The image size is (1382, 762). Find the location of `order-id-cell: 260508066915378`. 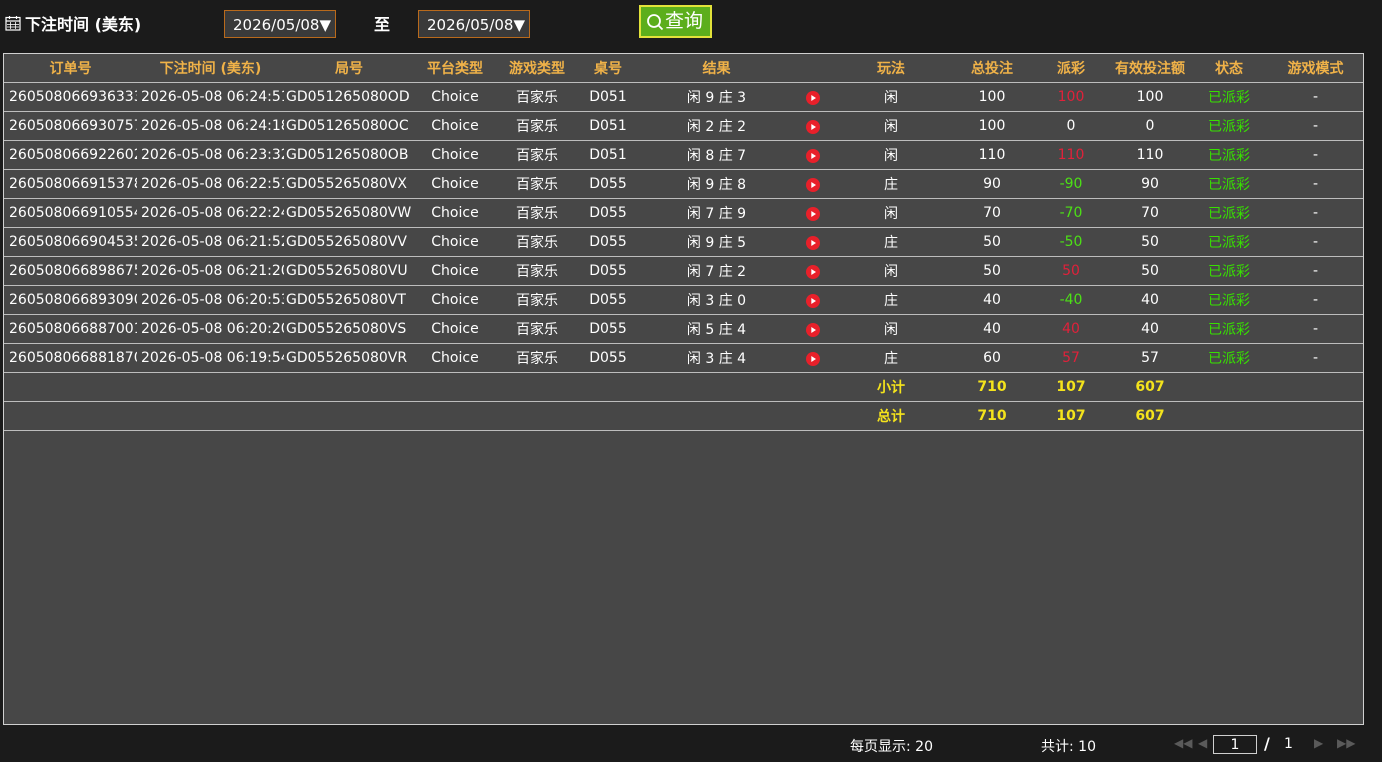

order-id-cell: 260508066915378 is located at coordinates (70, 184).